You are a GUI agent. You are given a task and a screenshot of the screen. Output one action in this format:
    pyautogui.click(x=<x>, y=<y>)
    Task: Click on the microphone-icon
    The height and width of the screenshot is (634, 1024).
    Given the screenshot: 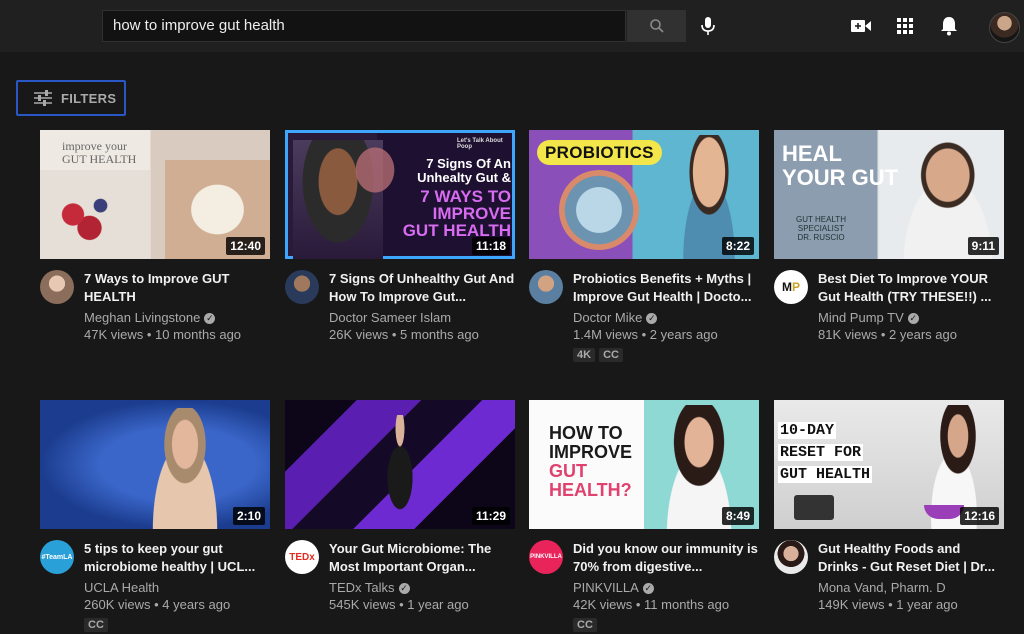 What is the action you would take?
    pyautogui.click(x=708, y=26)
    